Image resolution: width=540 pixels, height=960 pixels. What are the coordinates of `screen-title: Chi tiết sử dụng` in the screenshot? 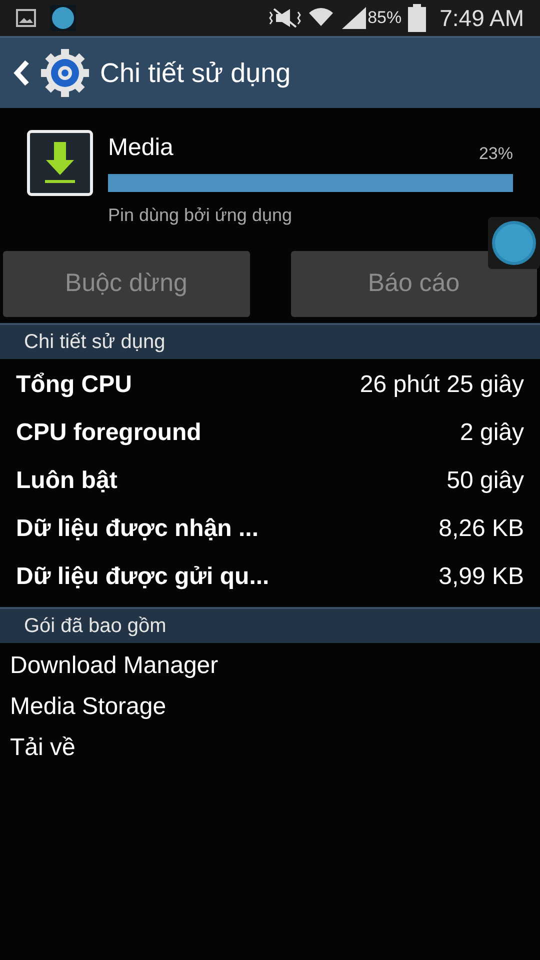 It's located at (195, 73).